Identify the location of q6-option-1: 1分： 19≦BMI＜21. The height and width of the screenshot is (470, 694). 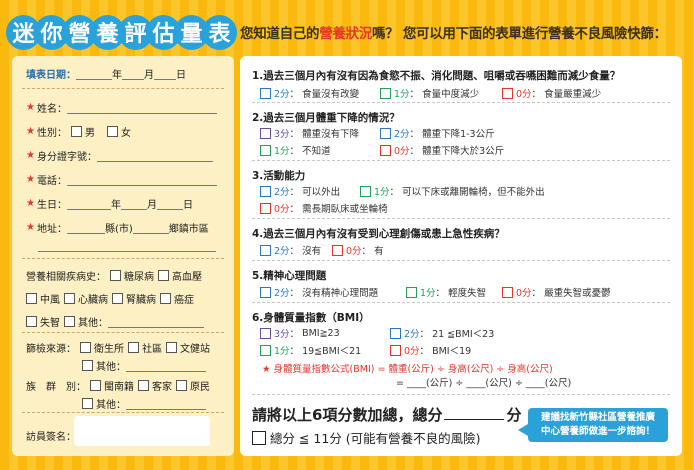
(310, 350).